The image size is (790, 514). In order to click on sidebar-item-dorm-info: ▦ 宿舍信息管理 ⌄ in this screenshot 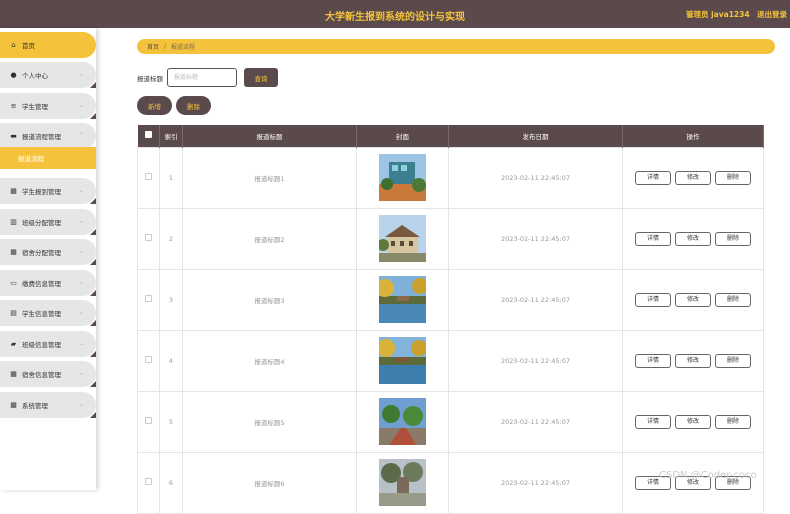, I will do `click(48, 374)`.